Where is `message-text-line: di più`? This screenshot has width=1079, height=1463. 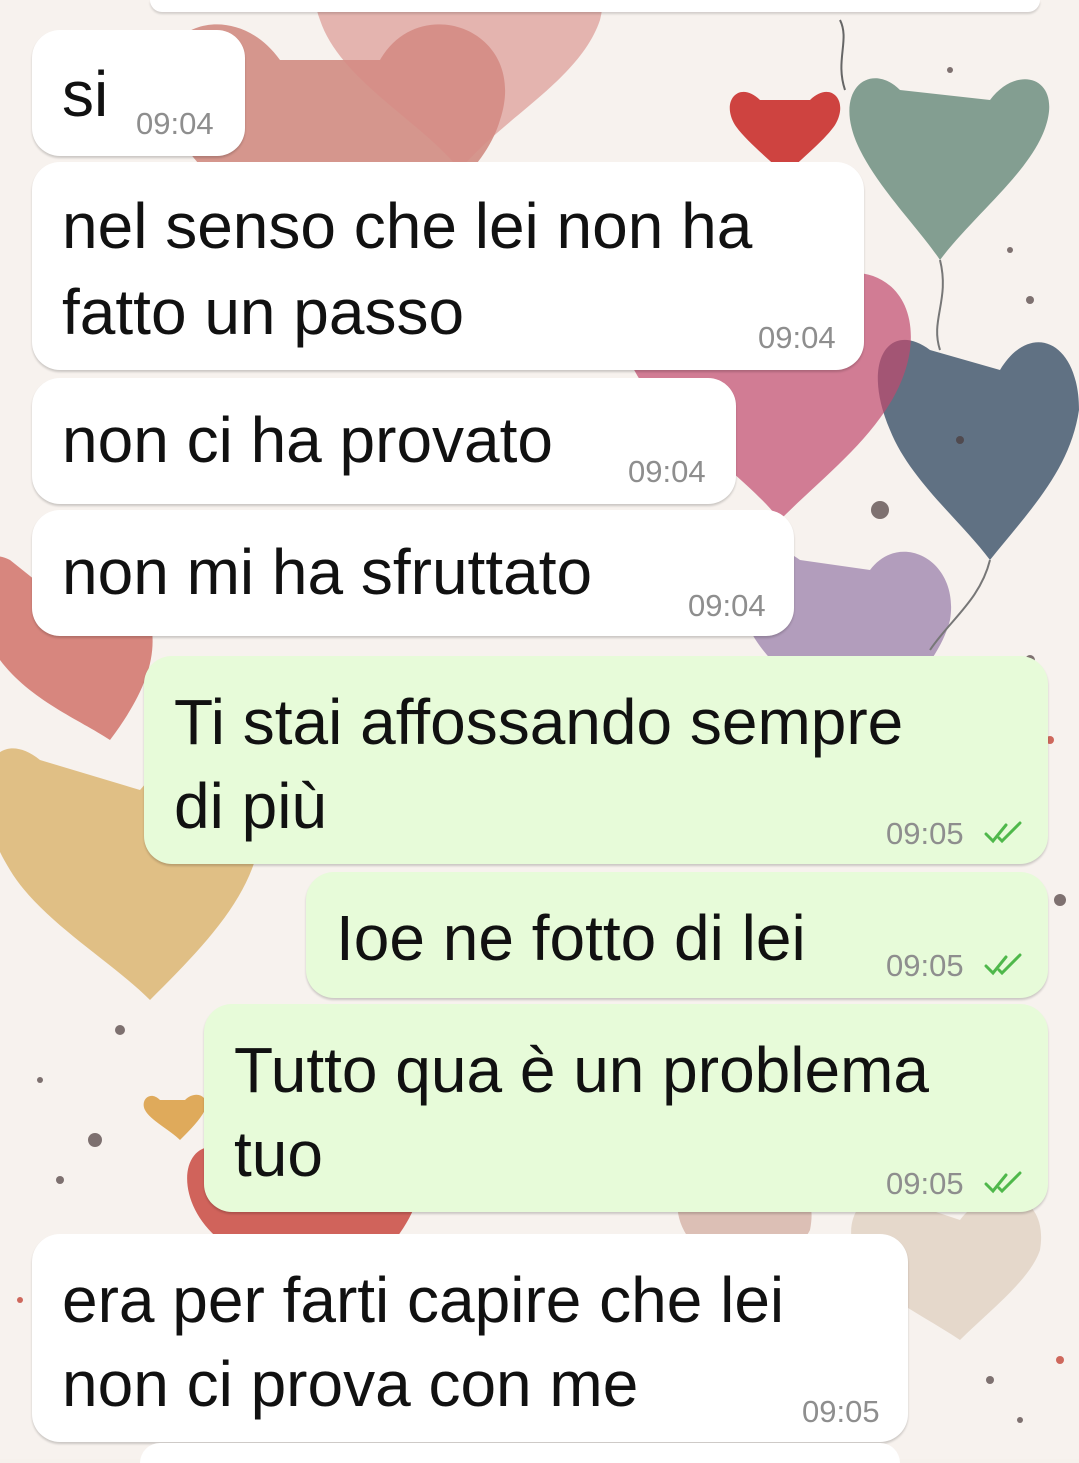 message-text-line: di più is located at coordinates (250, 806).